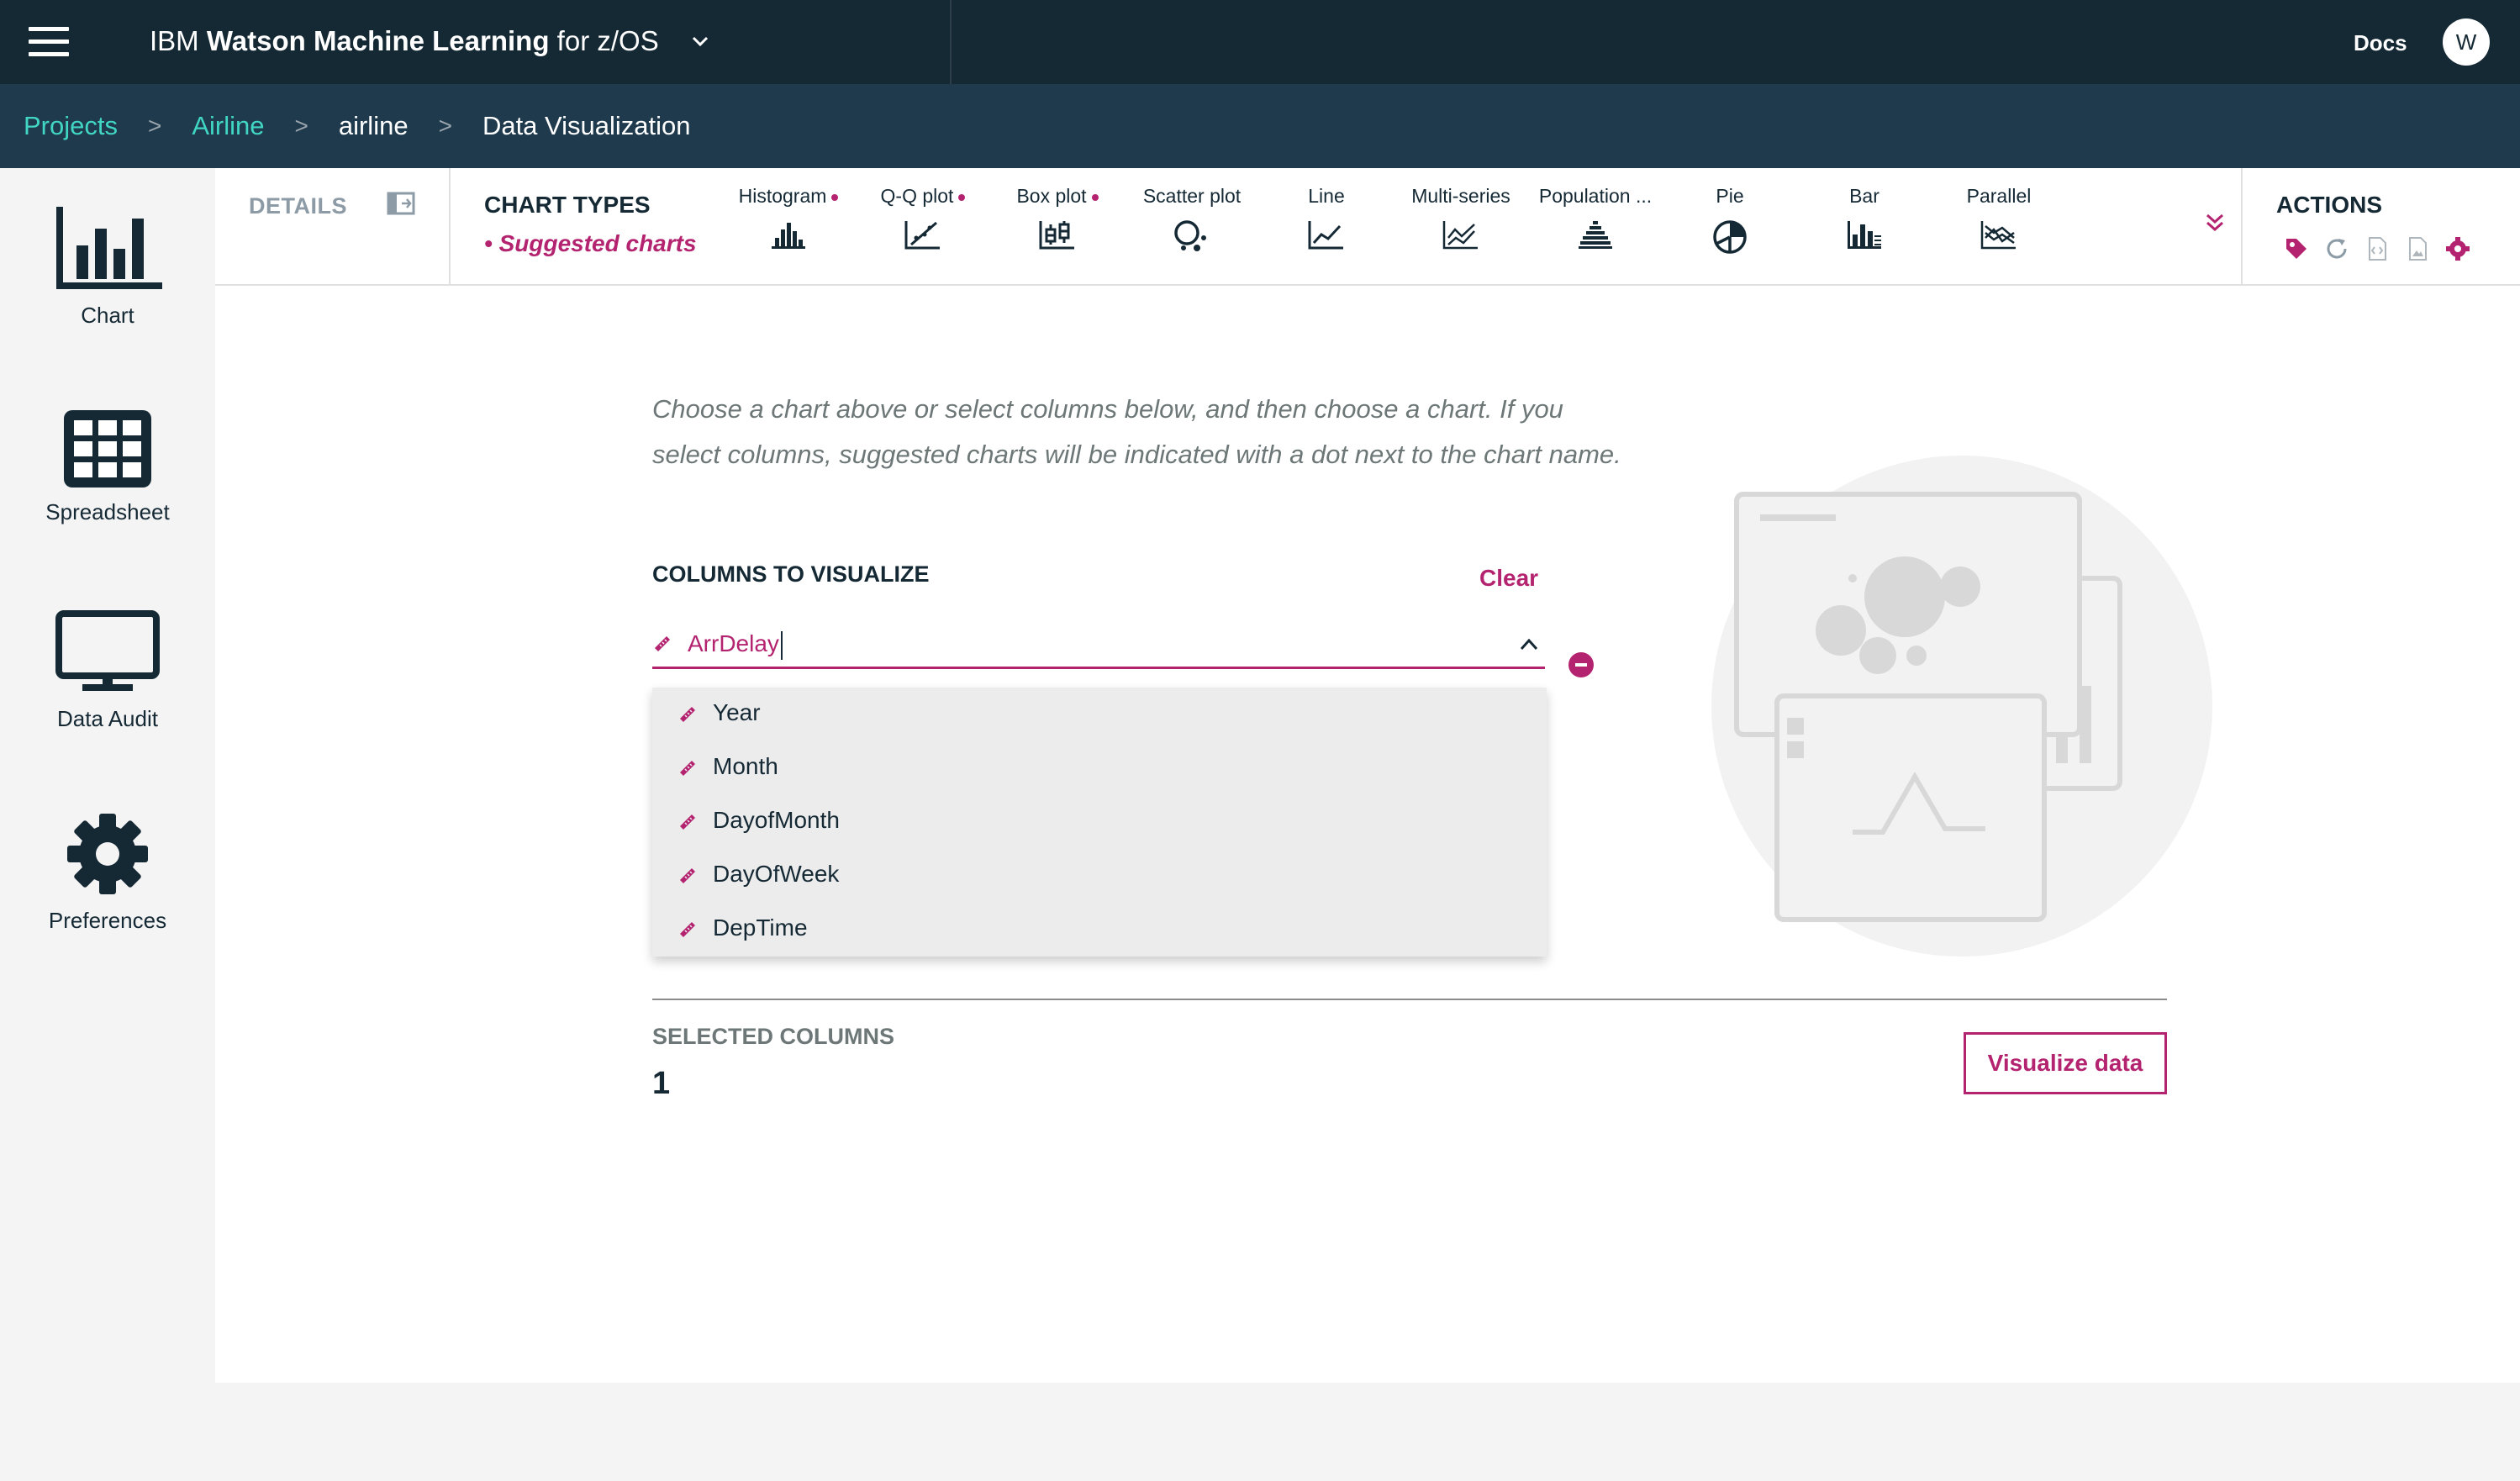  What do you see at coordinates (228, 126) in the screenshot?
I see `breadcrumb-airline-project: Airline` at bounding box center [228, 126].